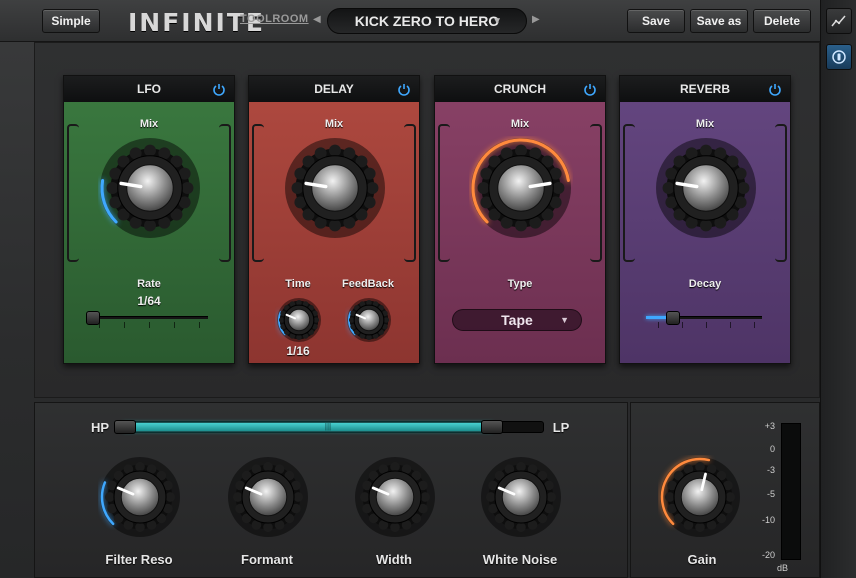  I want to click on width-label: Width, so click(394, 559).